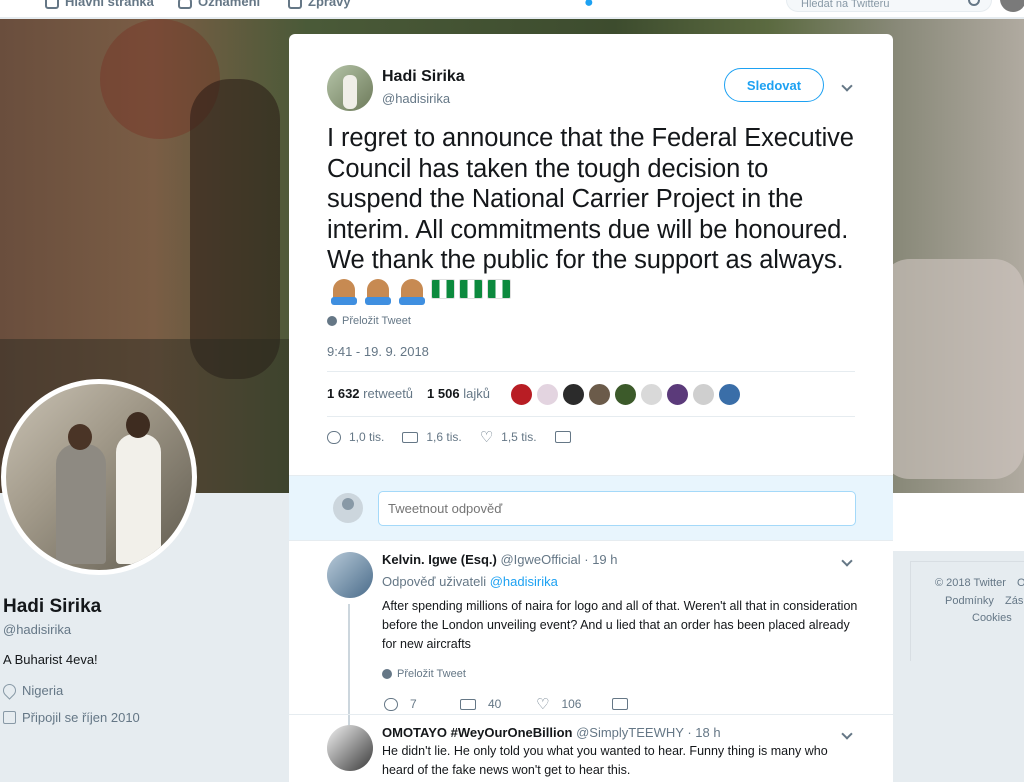 Image resolution: width=1024 pixels, height=782 pixels. What do you see at coordinates (9, 690) in the screenshot?
I see `location-pin-icon` at bounding box center [9, 690].